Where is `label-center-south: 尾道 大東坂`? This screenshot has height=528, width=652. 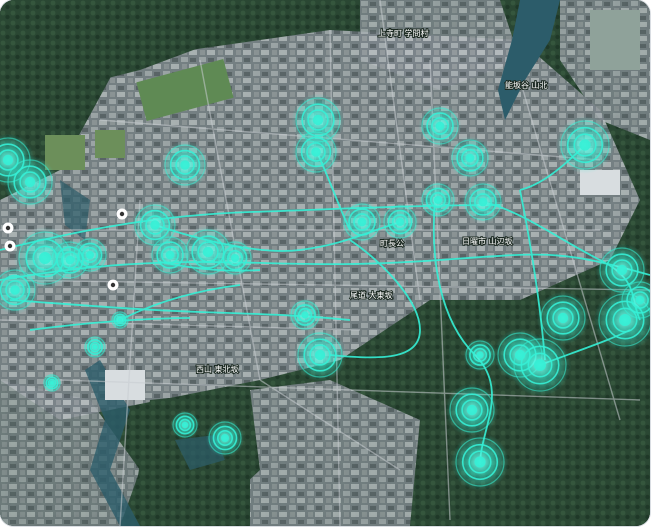 label-center-south: 尾道 大東坂 is located at coordinates (371, 295).